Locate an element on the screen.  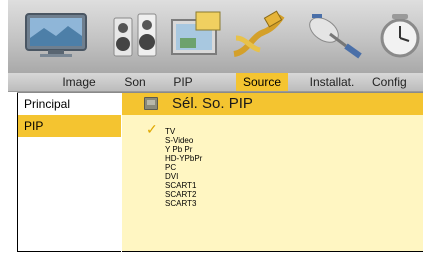
option-label: SCART2 is located at coordinates (181, 194).